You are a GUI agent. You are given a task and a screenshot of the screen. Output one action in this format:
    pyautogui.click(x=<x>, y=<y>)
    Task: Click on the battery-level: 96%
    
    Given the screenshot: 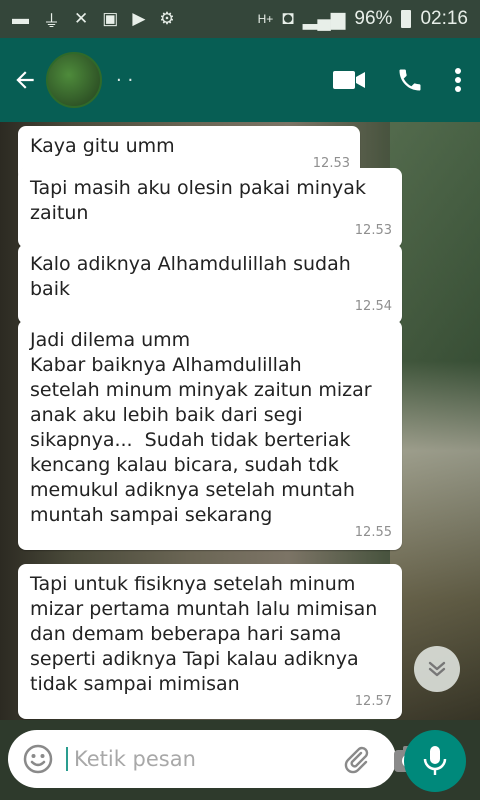 What is the action you would take?
    pyautogui.click(x=373, y=18)
    